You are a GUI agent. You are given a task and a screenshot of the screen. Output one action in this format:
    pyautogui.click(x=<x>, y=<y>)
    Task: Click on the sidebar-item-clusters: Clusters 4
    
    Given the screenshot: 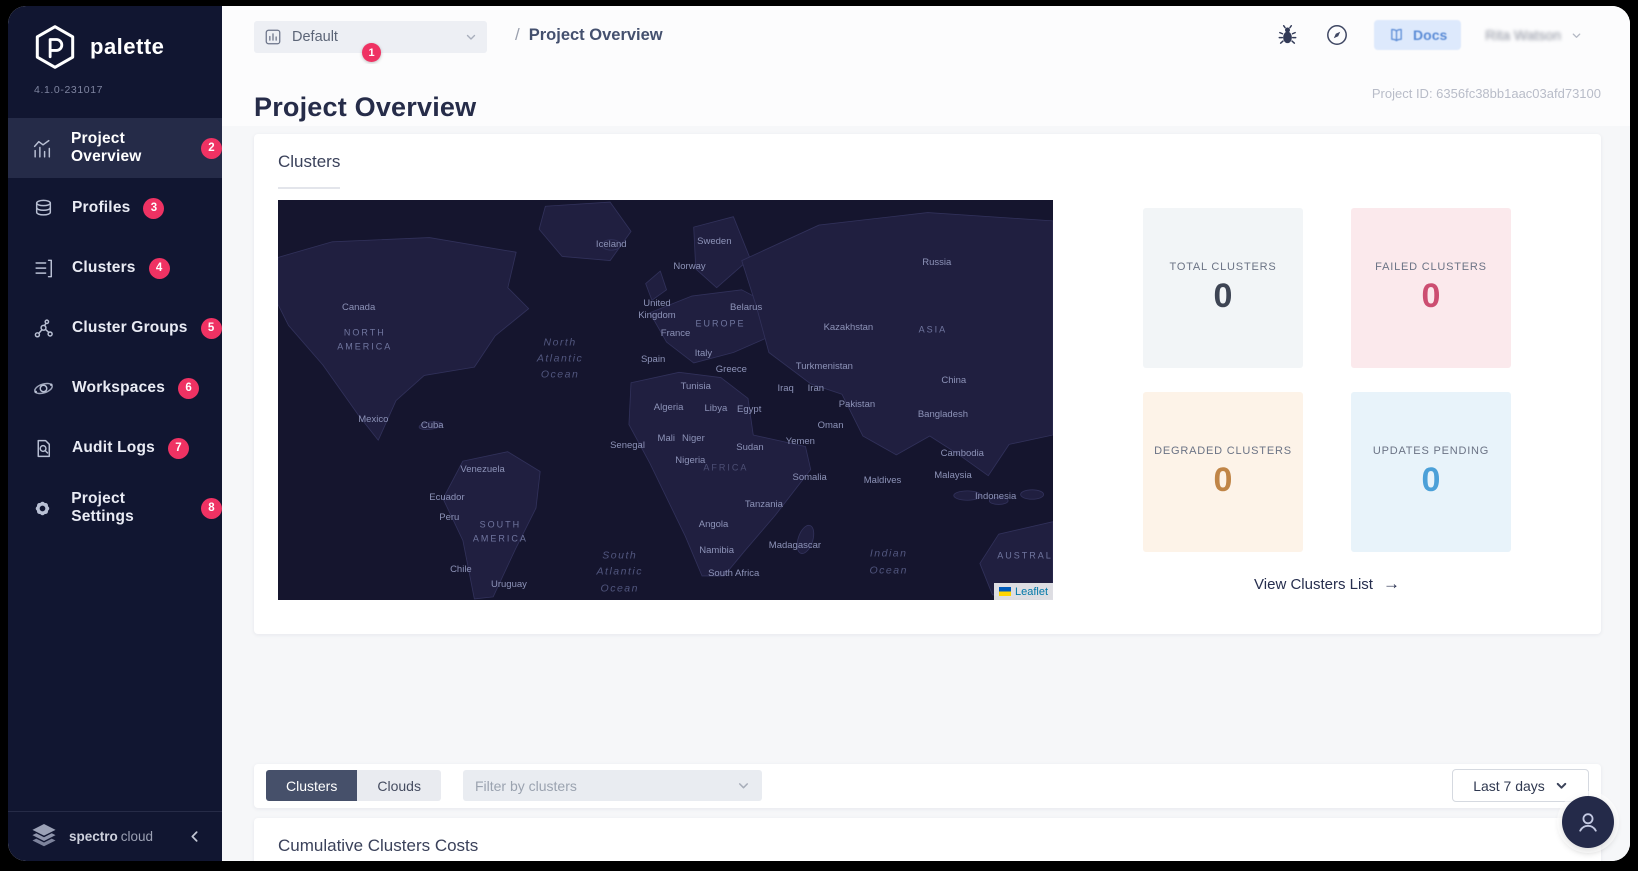 What is the action you would take?
    pyautogui.click(x=115, y=268)
    